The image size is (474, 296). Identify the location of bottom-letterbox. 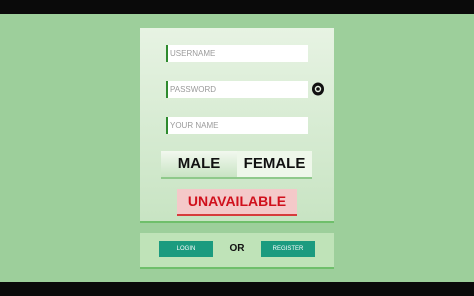
(237, 289).